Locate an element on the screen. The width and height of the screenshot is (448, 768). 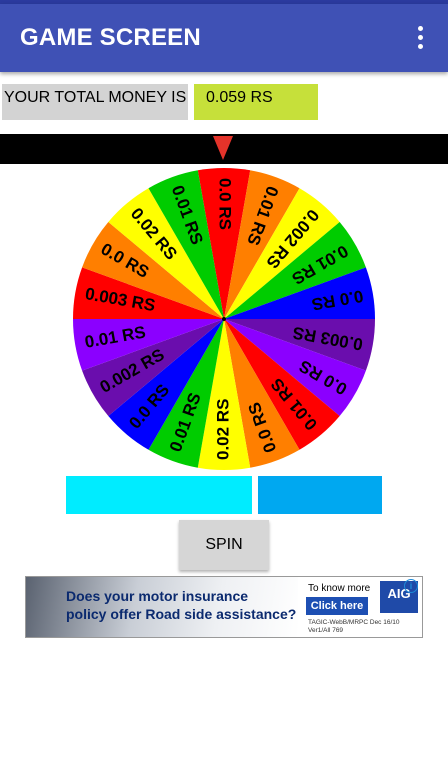
ad-info-icon: i is located at coordinates (411, 586).